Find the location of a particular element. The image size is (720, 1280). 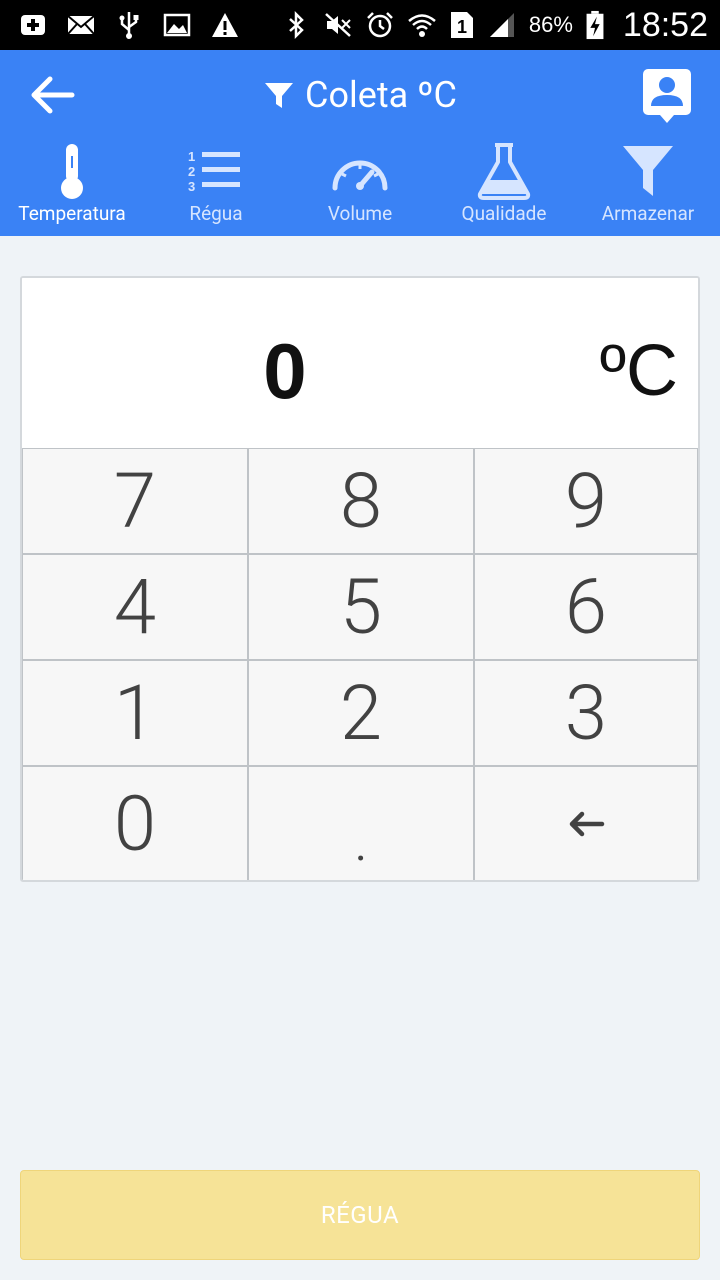

key-7: 7 is located at coordinates (135, 501).